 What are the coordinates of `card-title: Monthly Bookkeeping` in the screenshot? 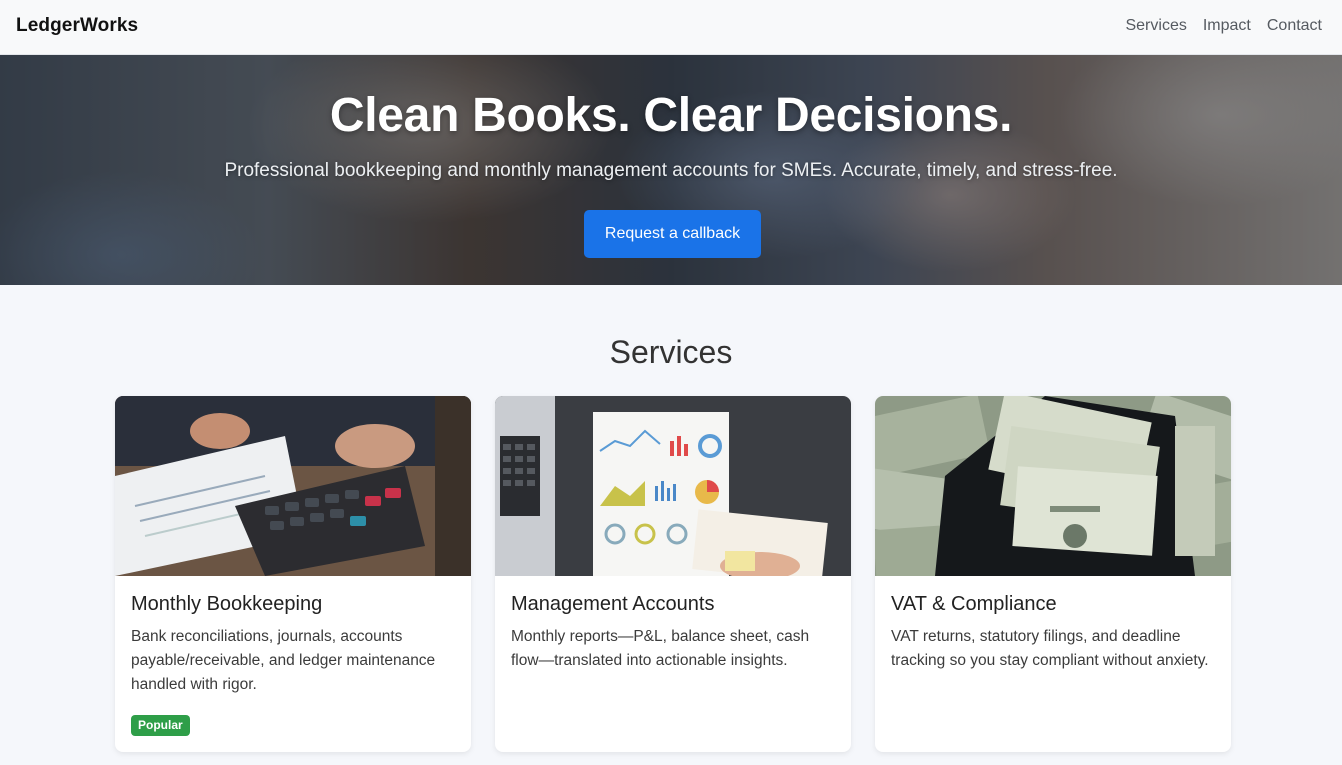 It's located at (227, 604).